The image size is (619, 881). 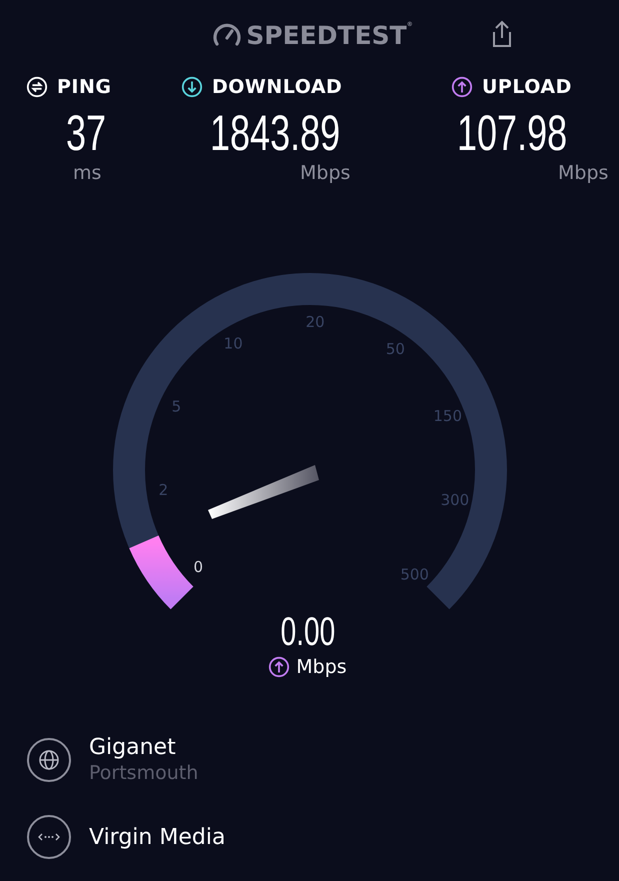 I want to click on speed-unit: Mbps, so click(x=321, y=667).